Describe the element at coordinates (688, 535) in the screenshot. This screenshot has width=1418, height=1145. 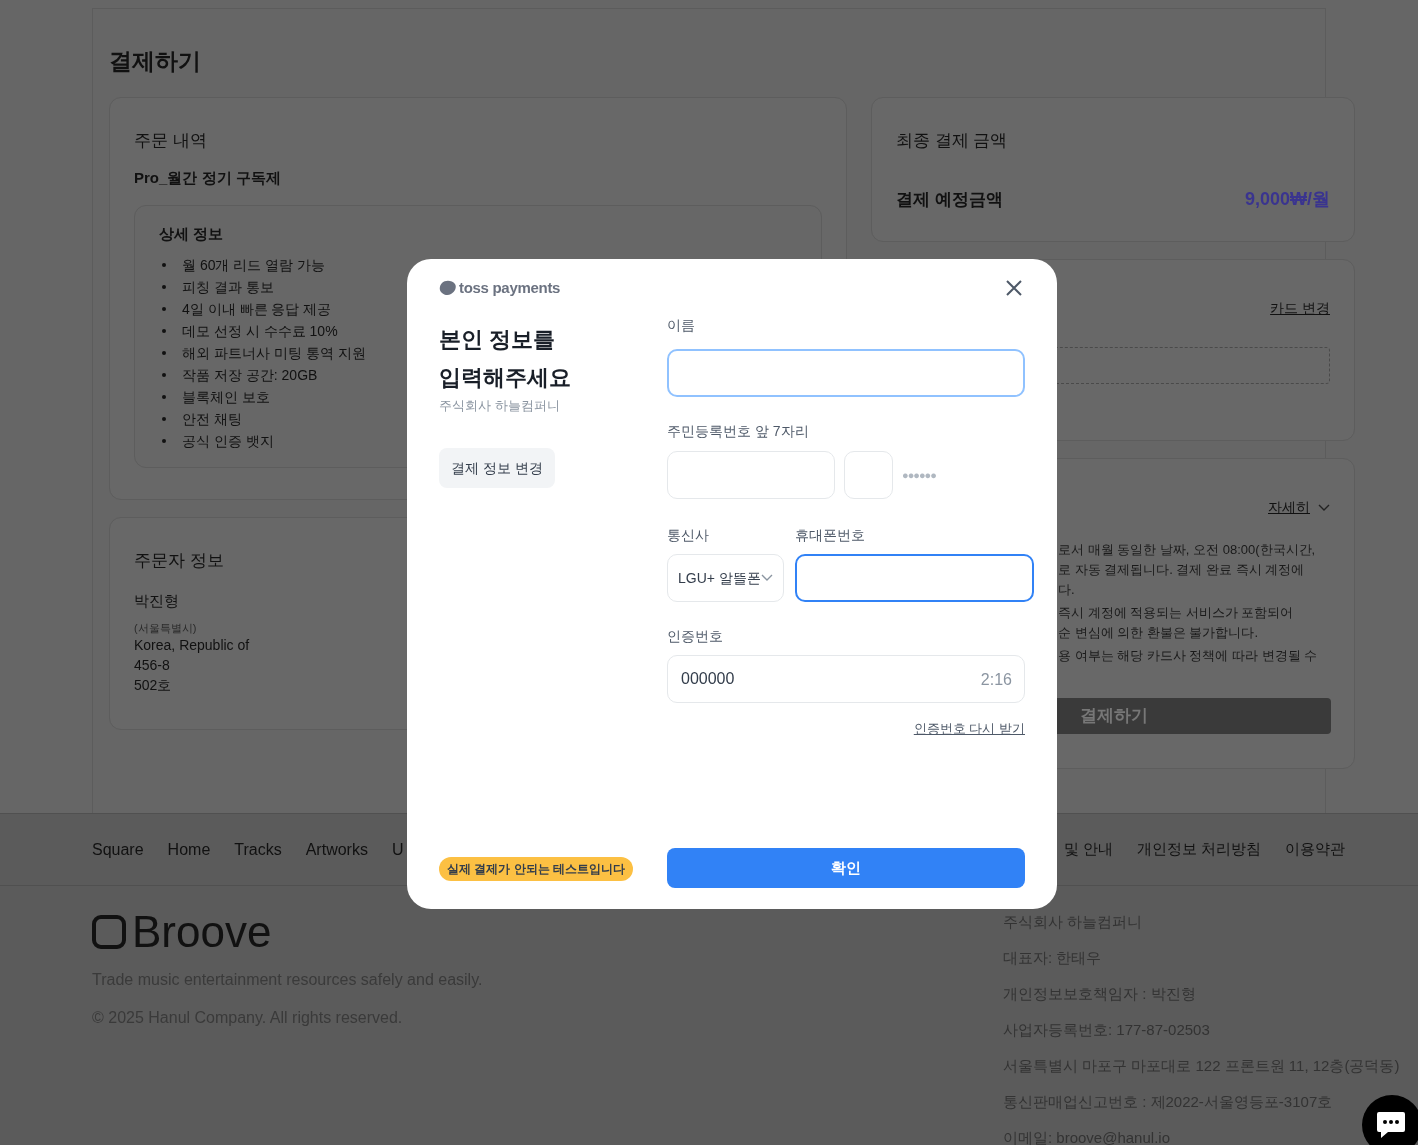
I see `field-label: 통신사` at that location.